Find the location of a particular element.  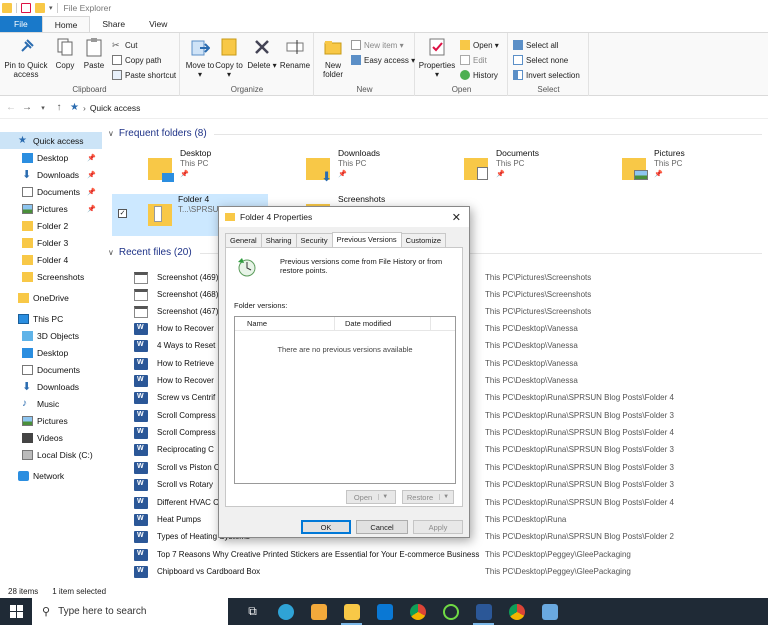

nav-item-folder-2: Folder 2 is located at coordinates (51, 225).